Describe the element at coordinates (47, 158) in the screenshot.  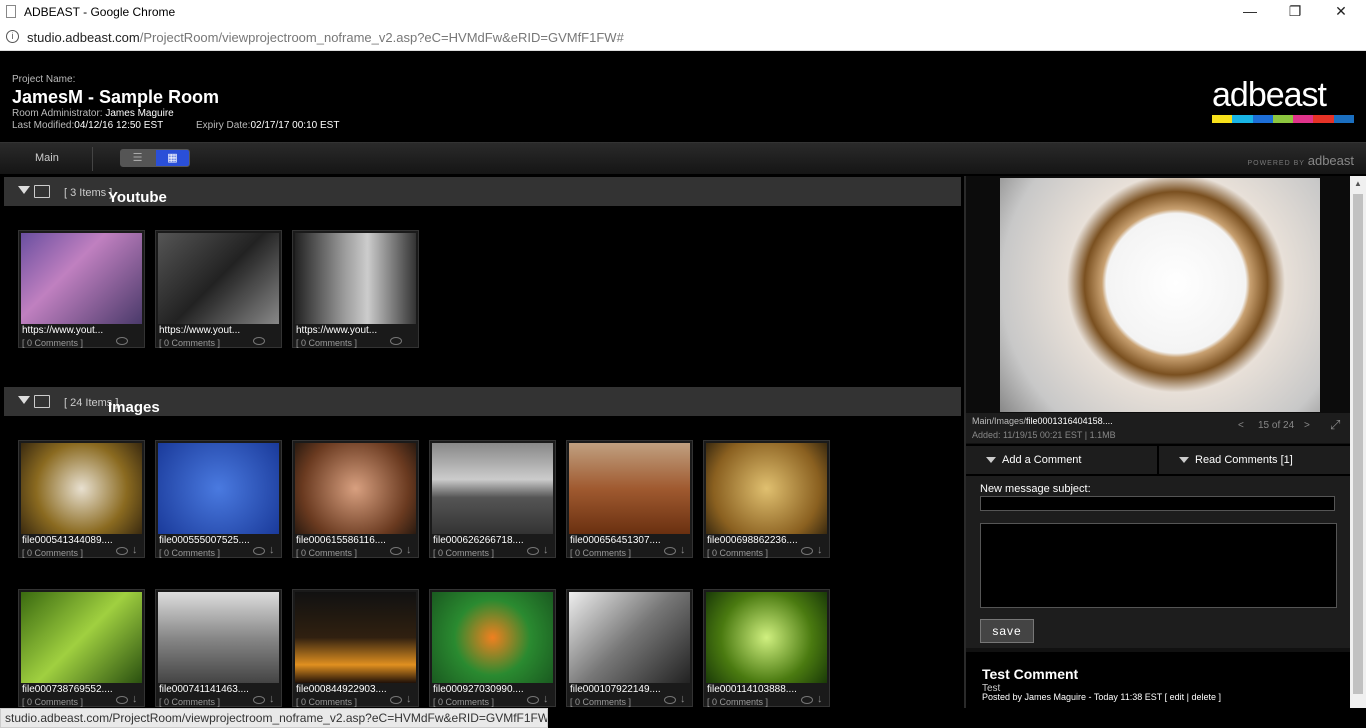
I see `tab-main: Main` at that location.